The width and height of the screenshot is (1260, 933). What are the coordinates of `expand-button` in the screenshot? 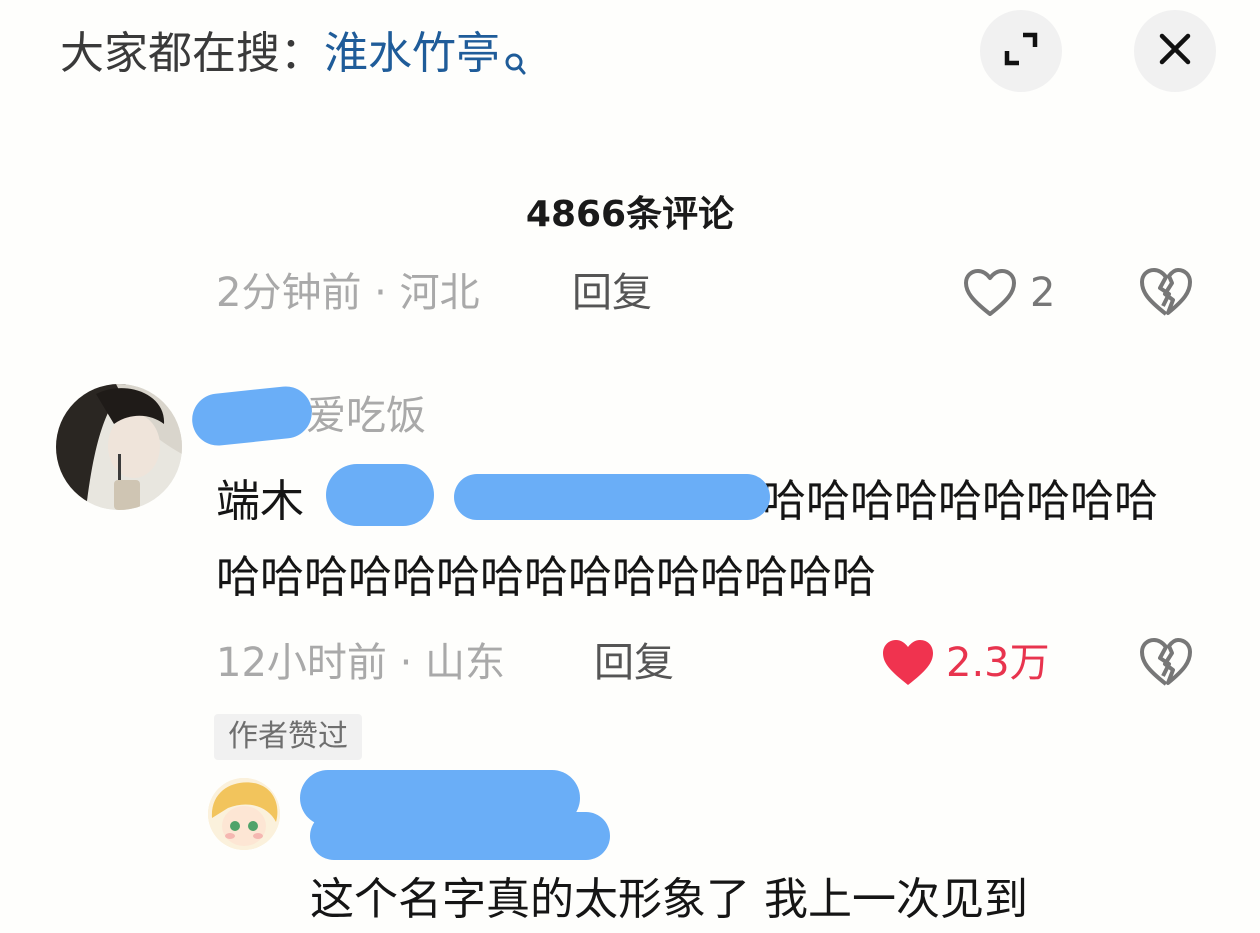 It's located at (1021, 51).